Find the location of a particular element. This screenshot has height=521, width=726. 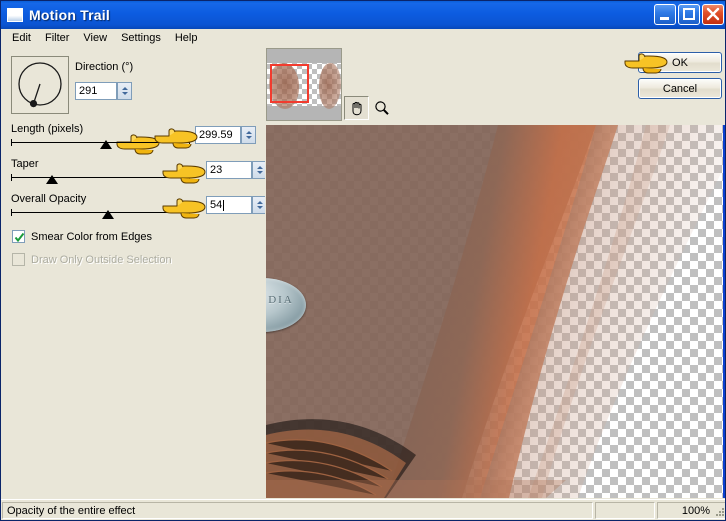

direction-value: 291 is located at coordinates (88, 91).